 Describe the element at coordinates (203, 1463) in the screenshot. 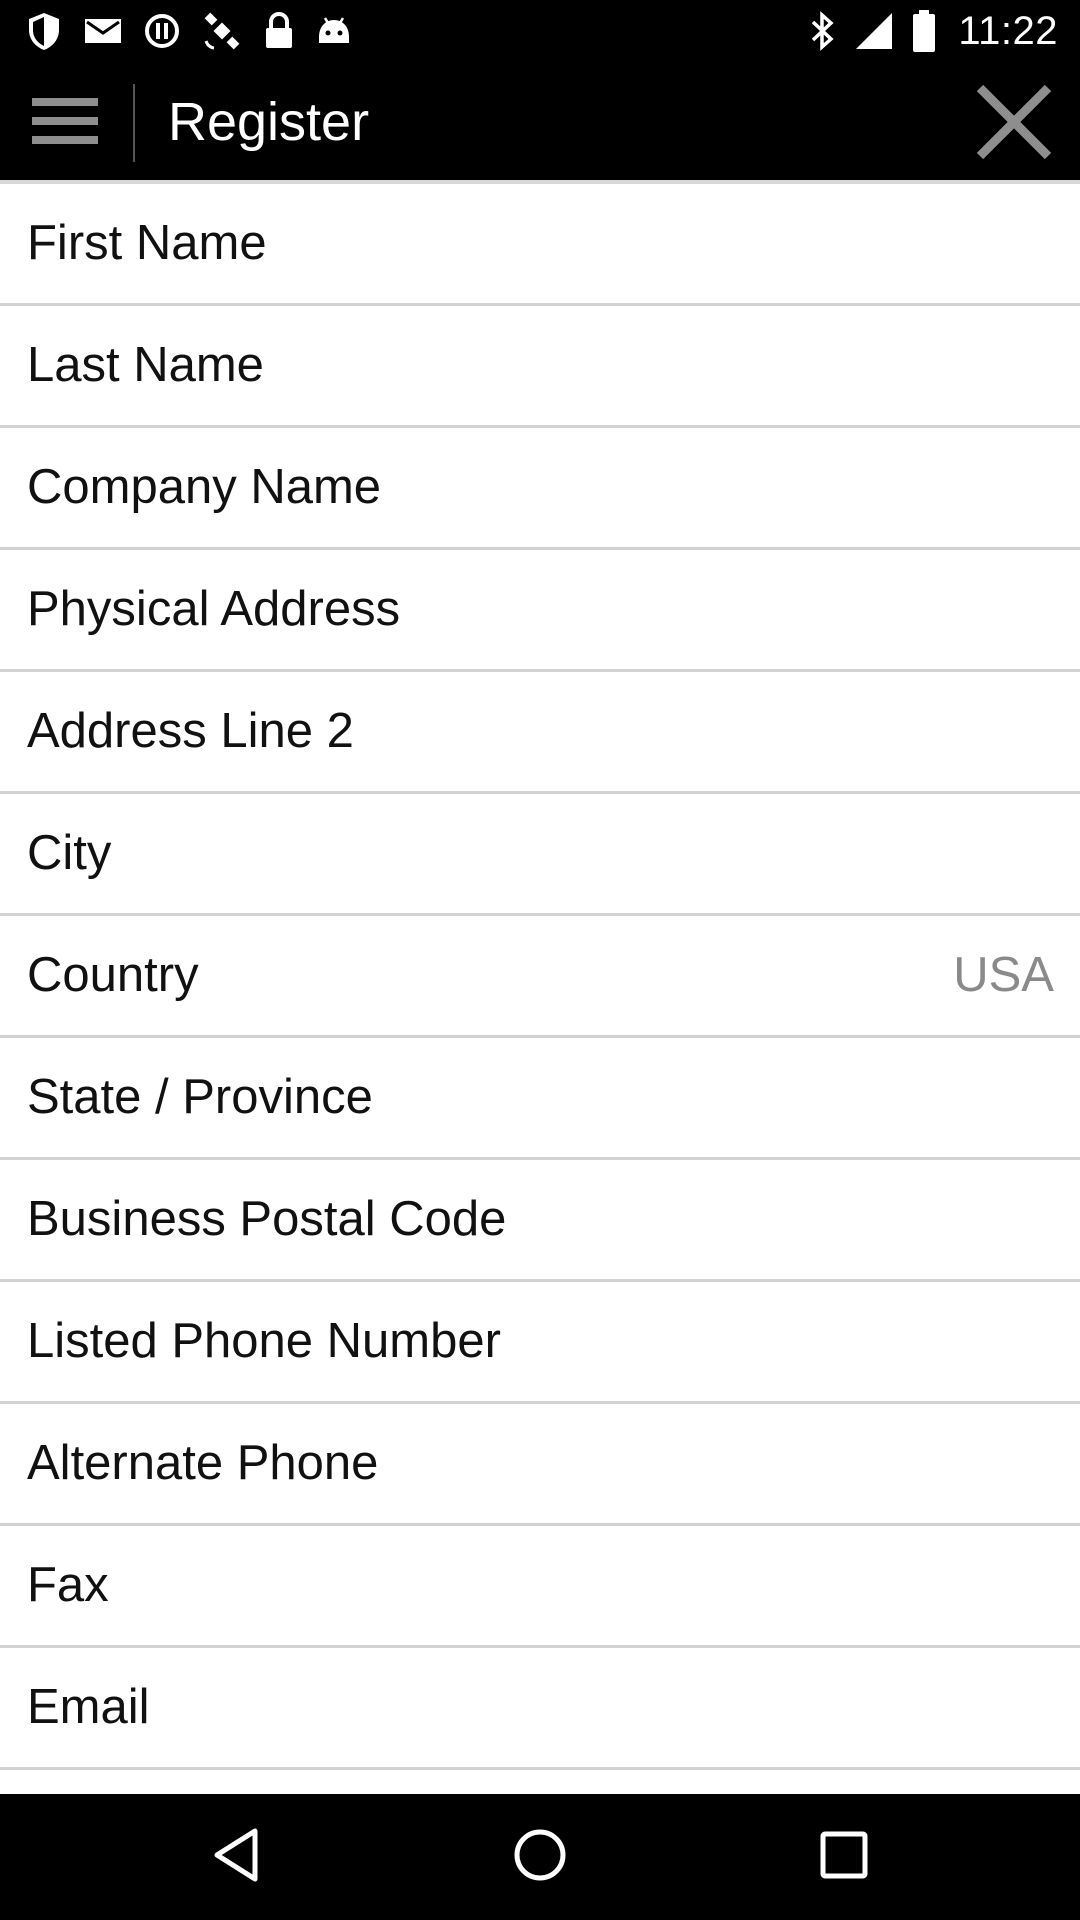

I see `field-label: Alternate Phone` at that location.